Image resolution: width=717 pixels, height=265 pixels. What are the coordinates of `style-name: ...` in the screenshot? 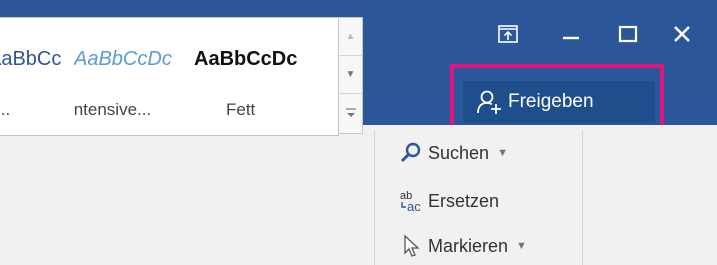 It's located at (5, 109).